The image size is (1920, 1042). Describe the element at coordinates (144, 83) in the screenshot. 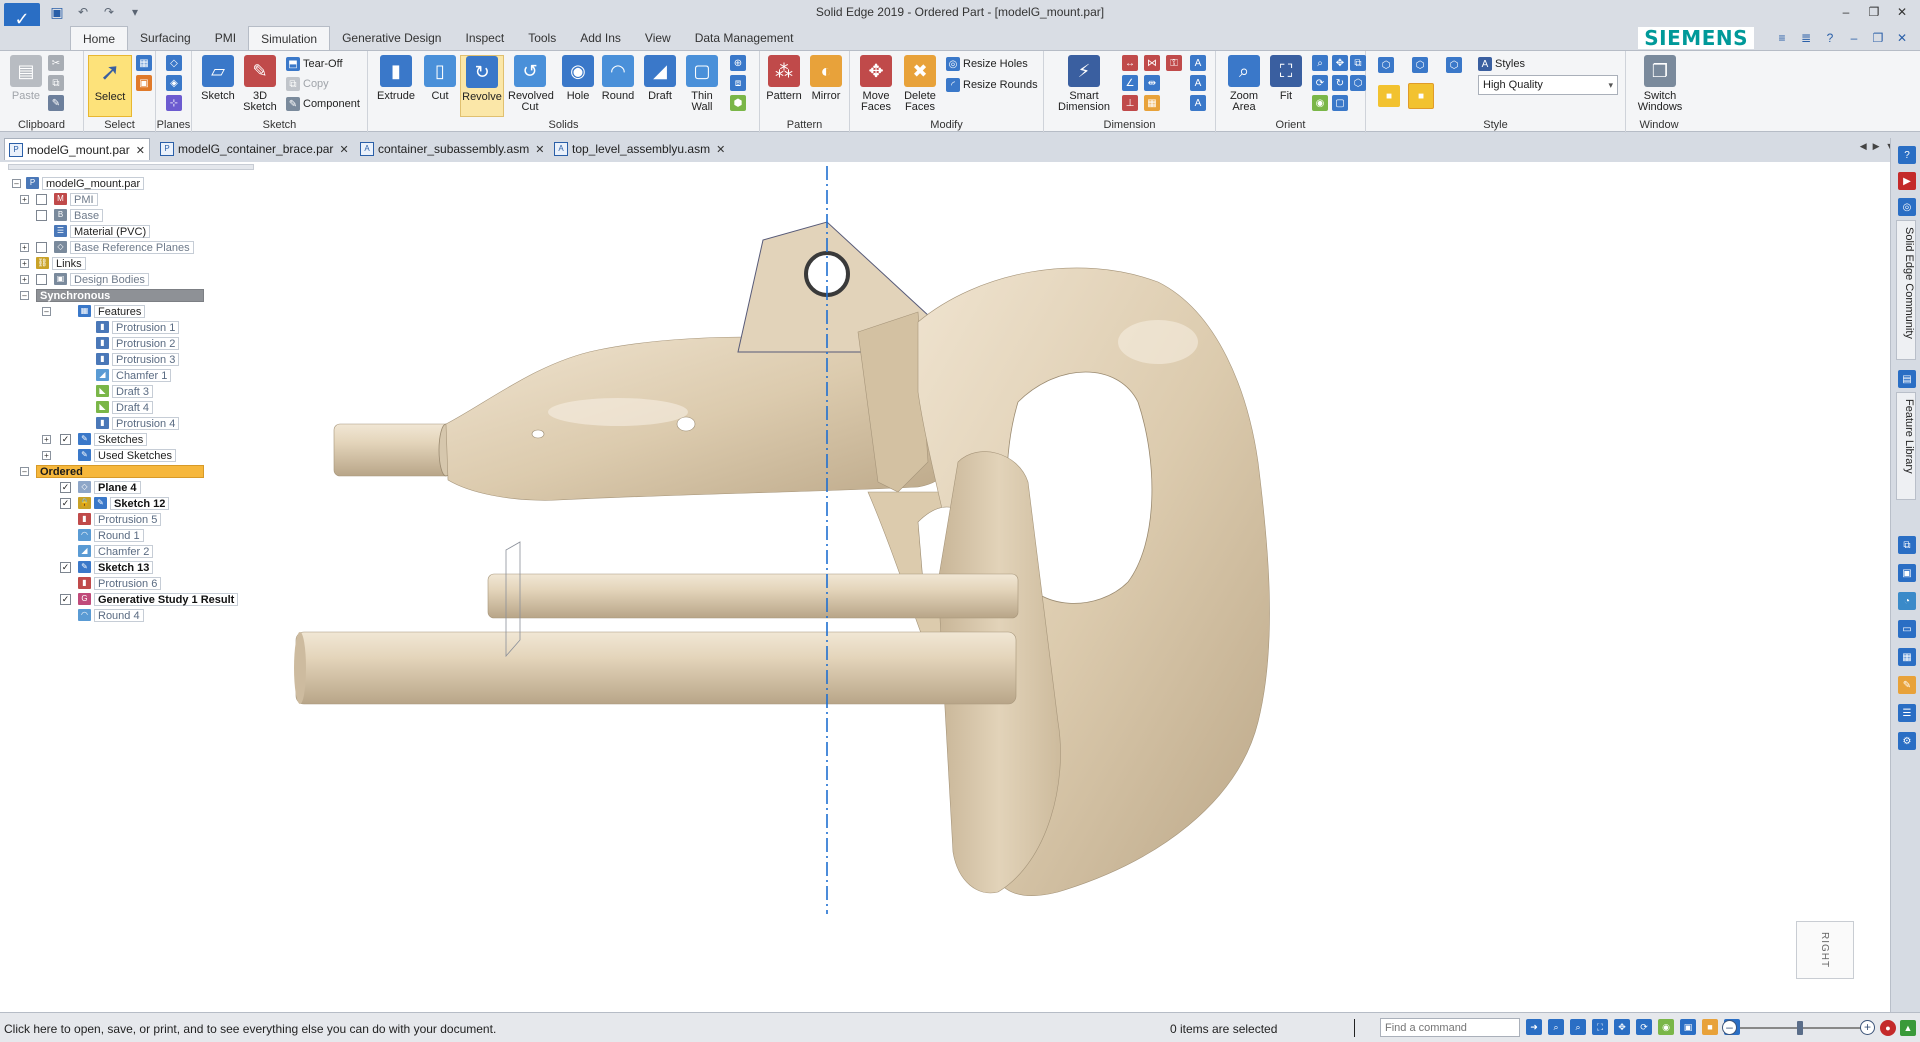

I see `select-box-icon: ▣` at that location.